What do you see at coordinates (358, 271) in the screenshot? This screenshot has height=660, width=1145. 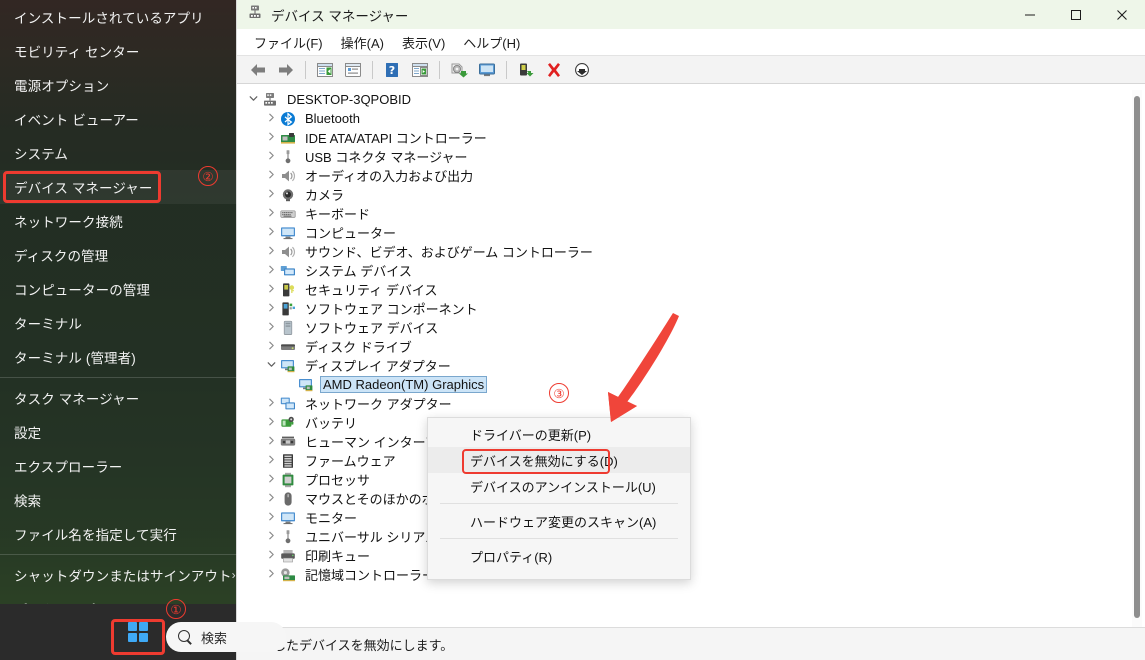 I see `tree-node-label: システム デバイス` at bounding box center [358, 271].